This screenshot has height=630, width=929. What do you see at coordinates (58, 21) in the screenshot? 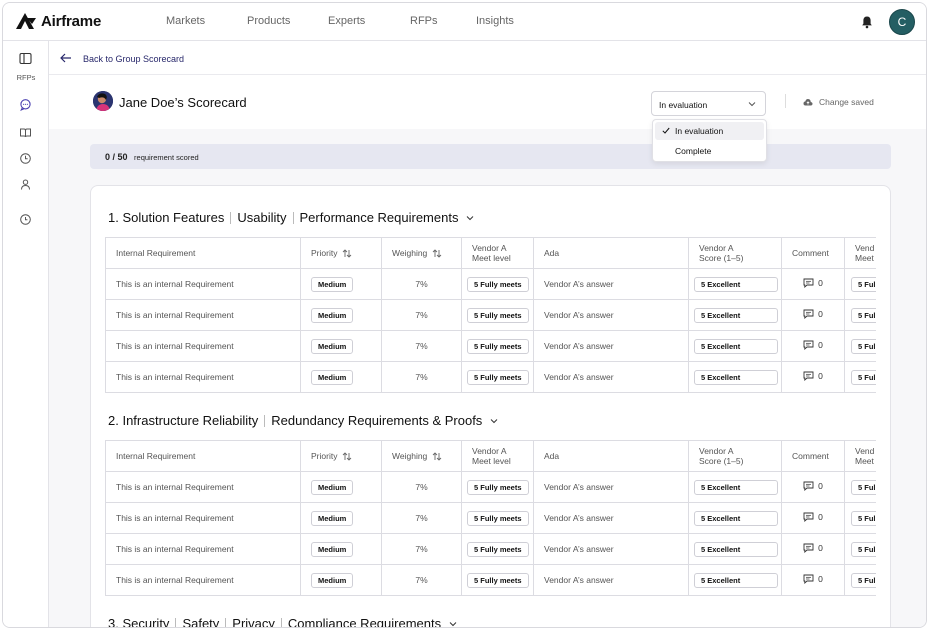
I see `logo: Airframe` at bounding box center [58, 21].